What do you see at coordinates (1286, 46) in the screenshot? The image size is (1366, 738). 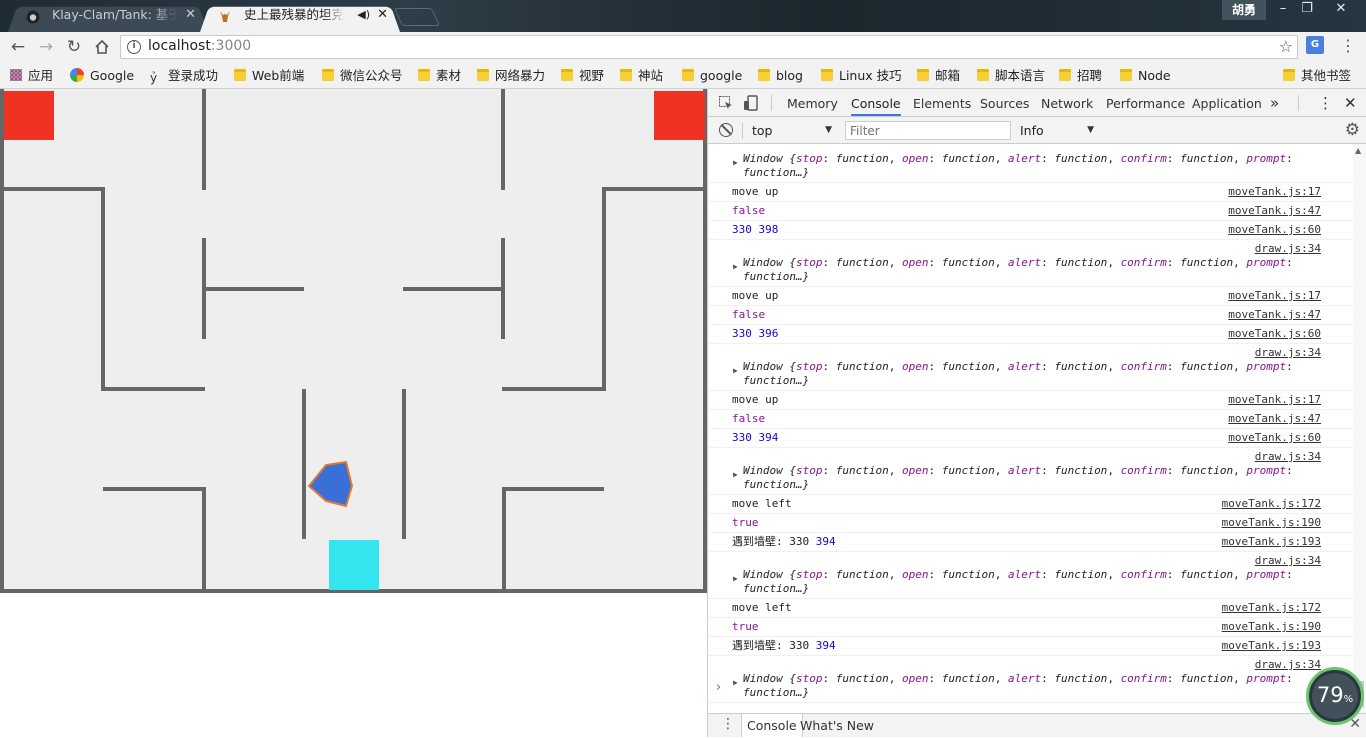 I see `bookmark-star-icon: ☆` at bounding box center [1286, 46].